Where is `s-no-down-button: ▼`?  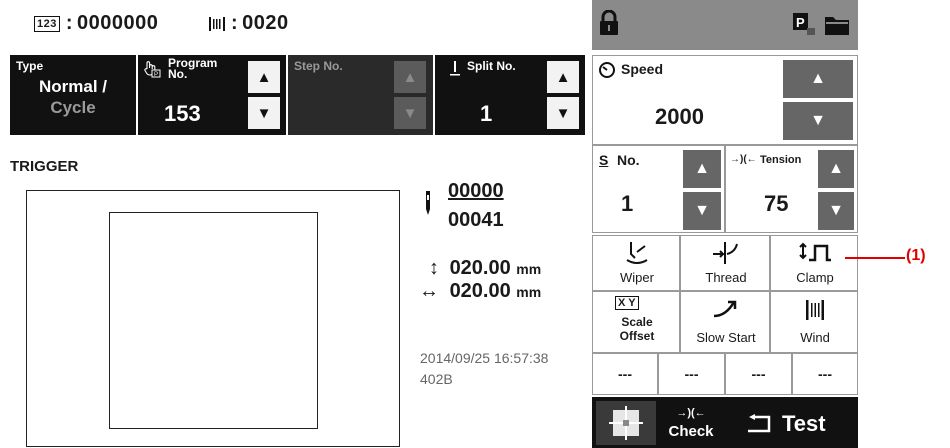
s-no-down-button: ▼ is located at coordinates (702, 211).